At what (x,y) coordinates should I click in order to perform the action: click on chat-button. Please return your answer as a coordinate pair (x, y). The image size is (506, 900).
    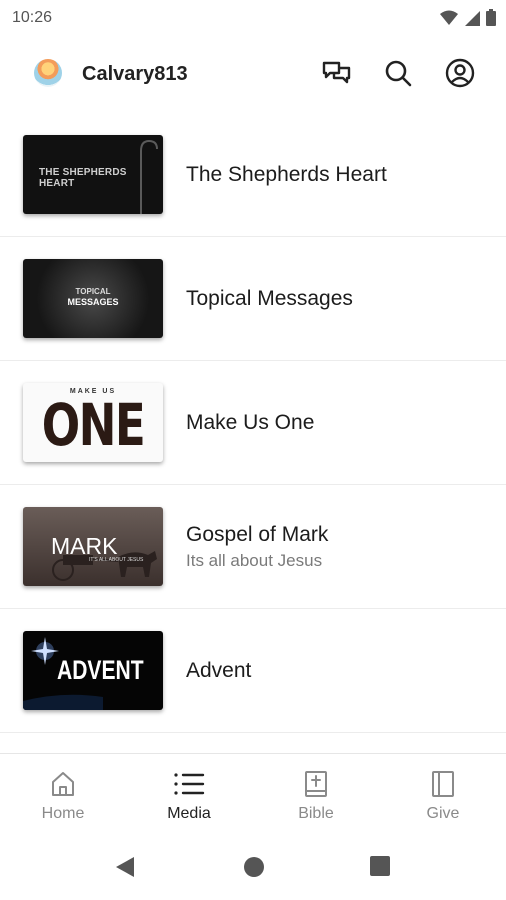
    Looking at the image, I should click on (336, 73).